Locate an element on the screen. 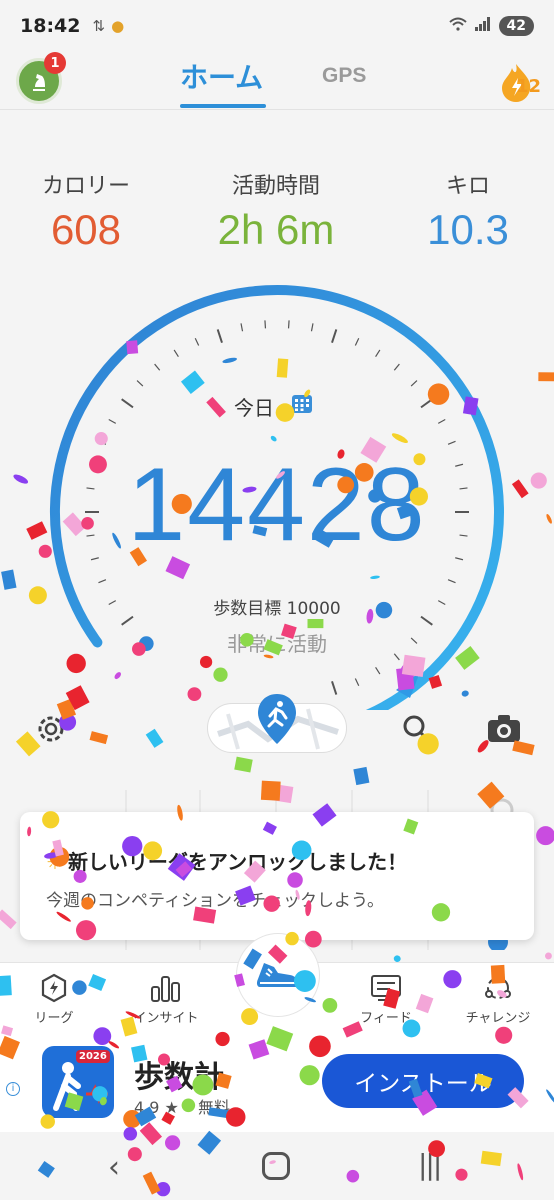  tab-gps: GPS is located at coordinates (344, 76).